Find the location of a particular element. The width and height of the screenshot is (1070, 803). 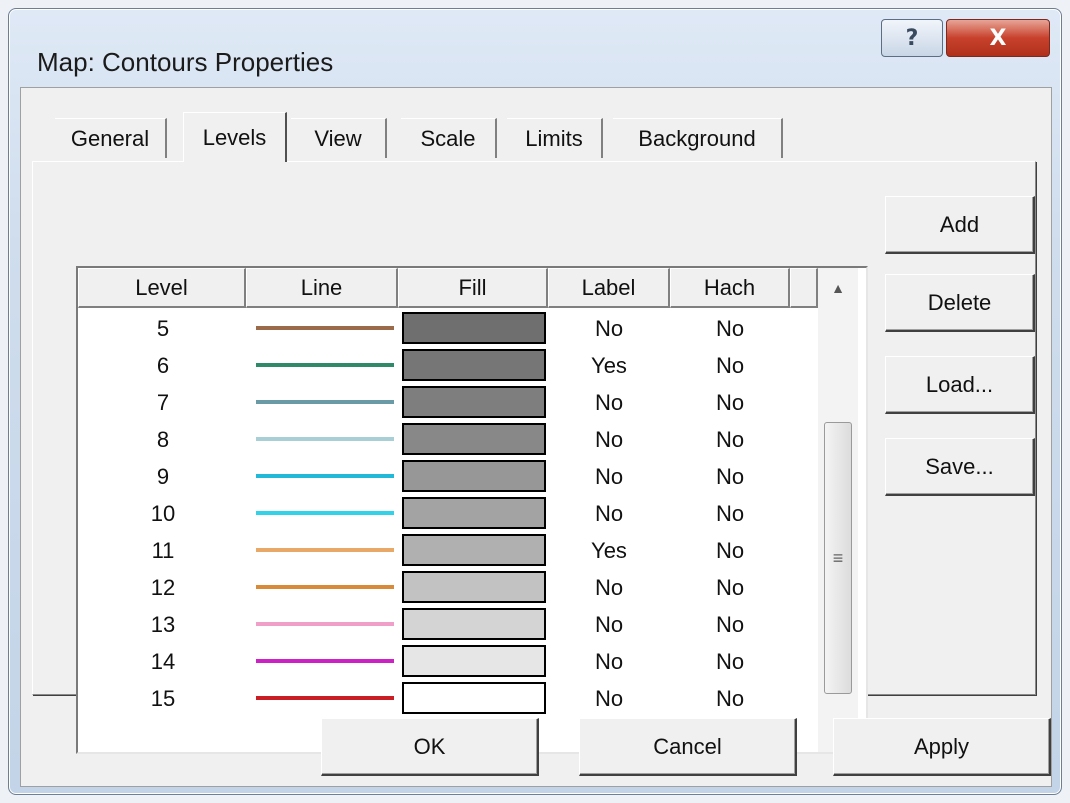

column-header-level: Level is located at coordinates (162, 288).